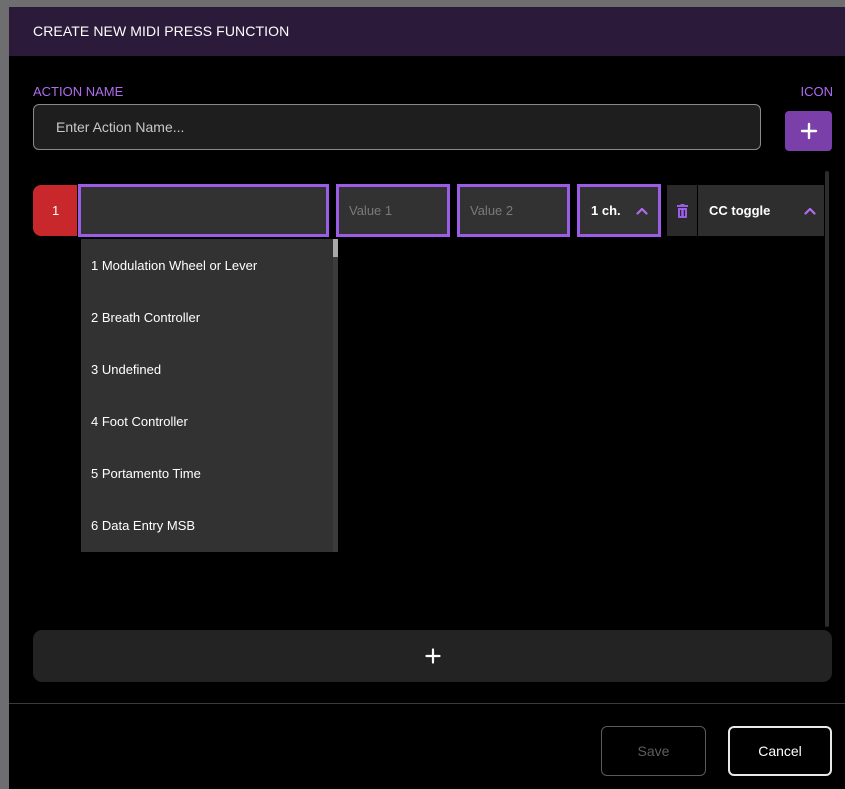 This screenshot has width=845, height=789. What do you see at coordinates (427, 703) in the screenshot?
I see `footer-divider` at bounding box center [427, 703].